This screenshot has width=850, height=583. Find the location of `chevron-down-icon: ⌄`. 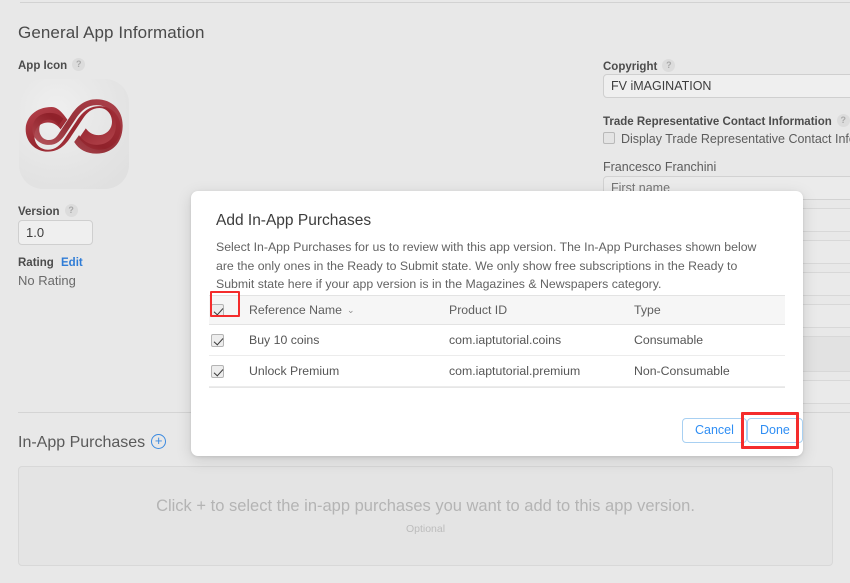

chevron-down-icon: ⌄ is located at coordinates (350, 310).